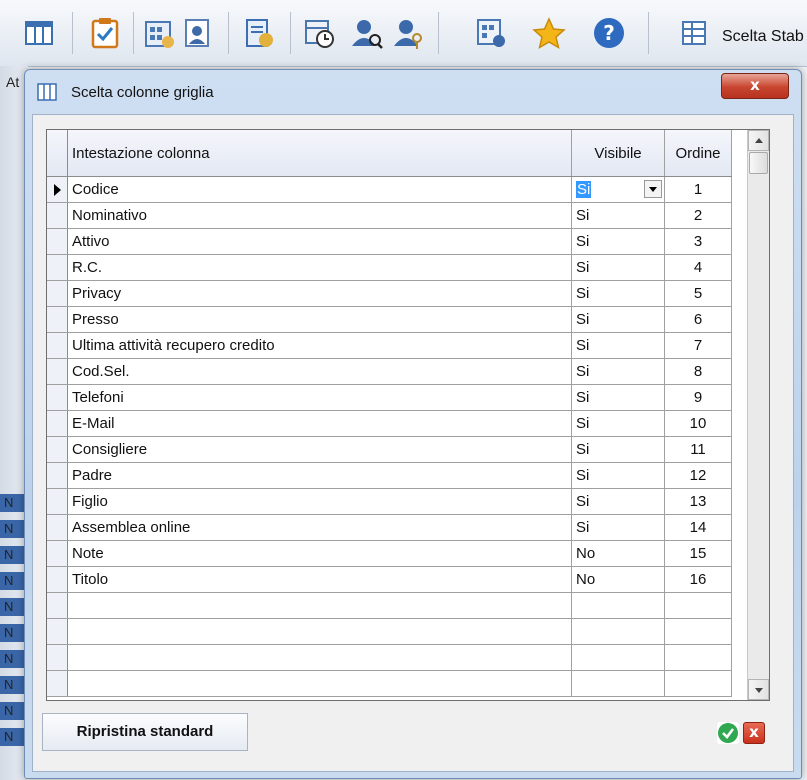 Image resolution: width=807 pixels, height=780 pixels. What do you see at coordinates (319, 189) in the screenshot?
I see `cell-intestazione: Codice` at bounding box center [319, 189].